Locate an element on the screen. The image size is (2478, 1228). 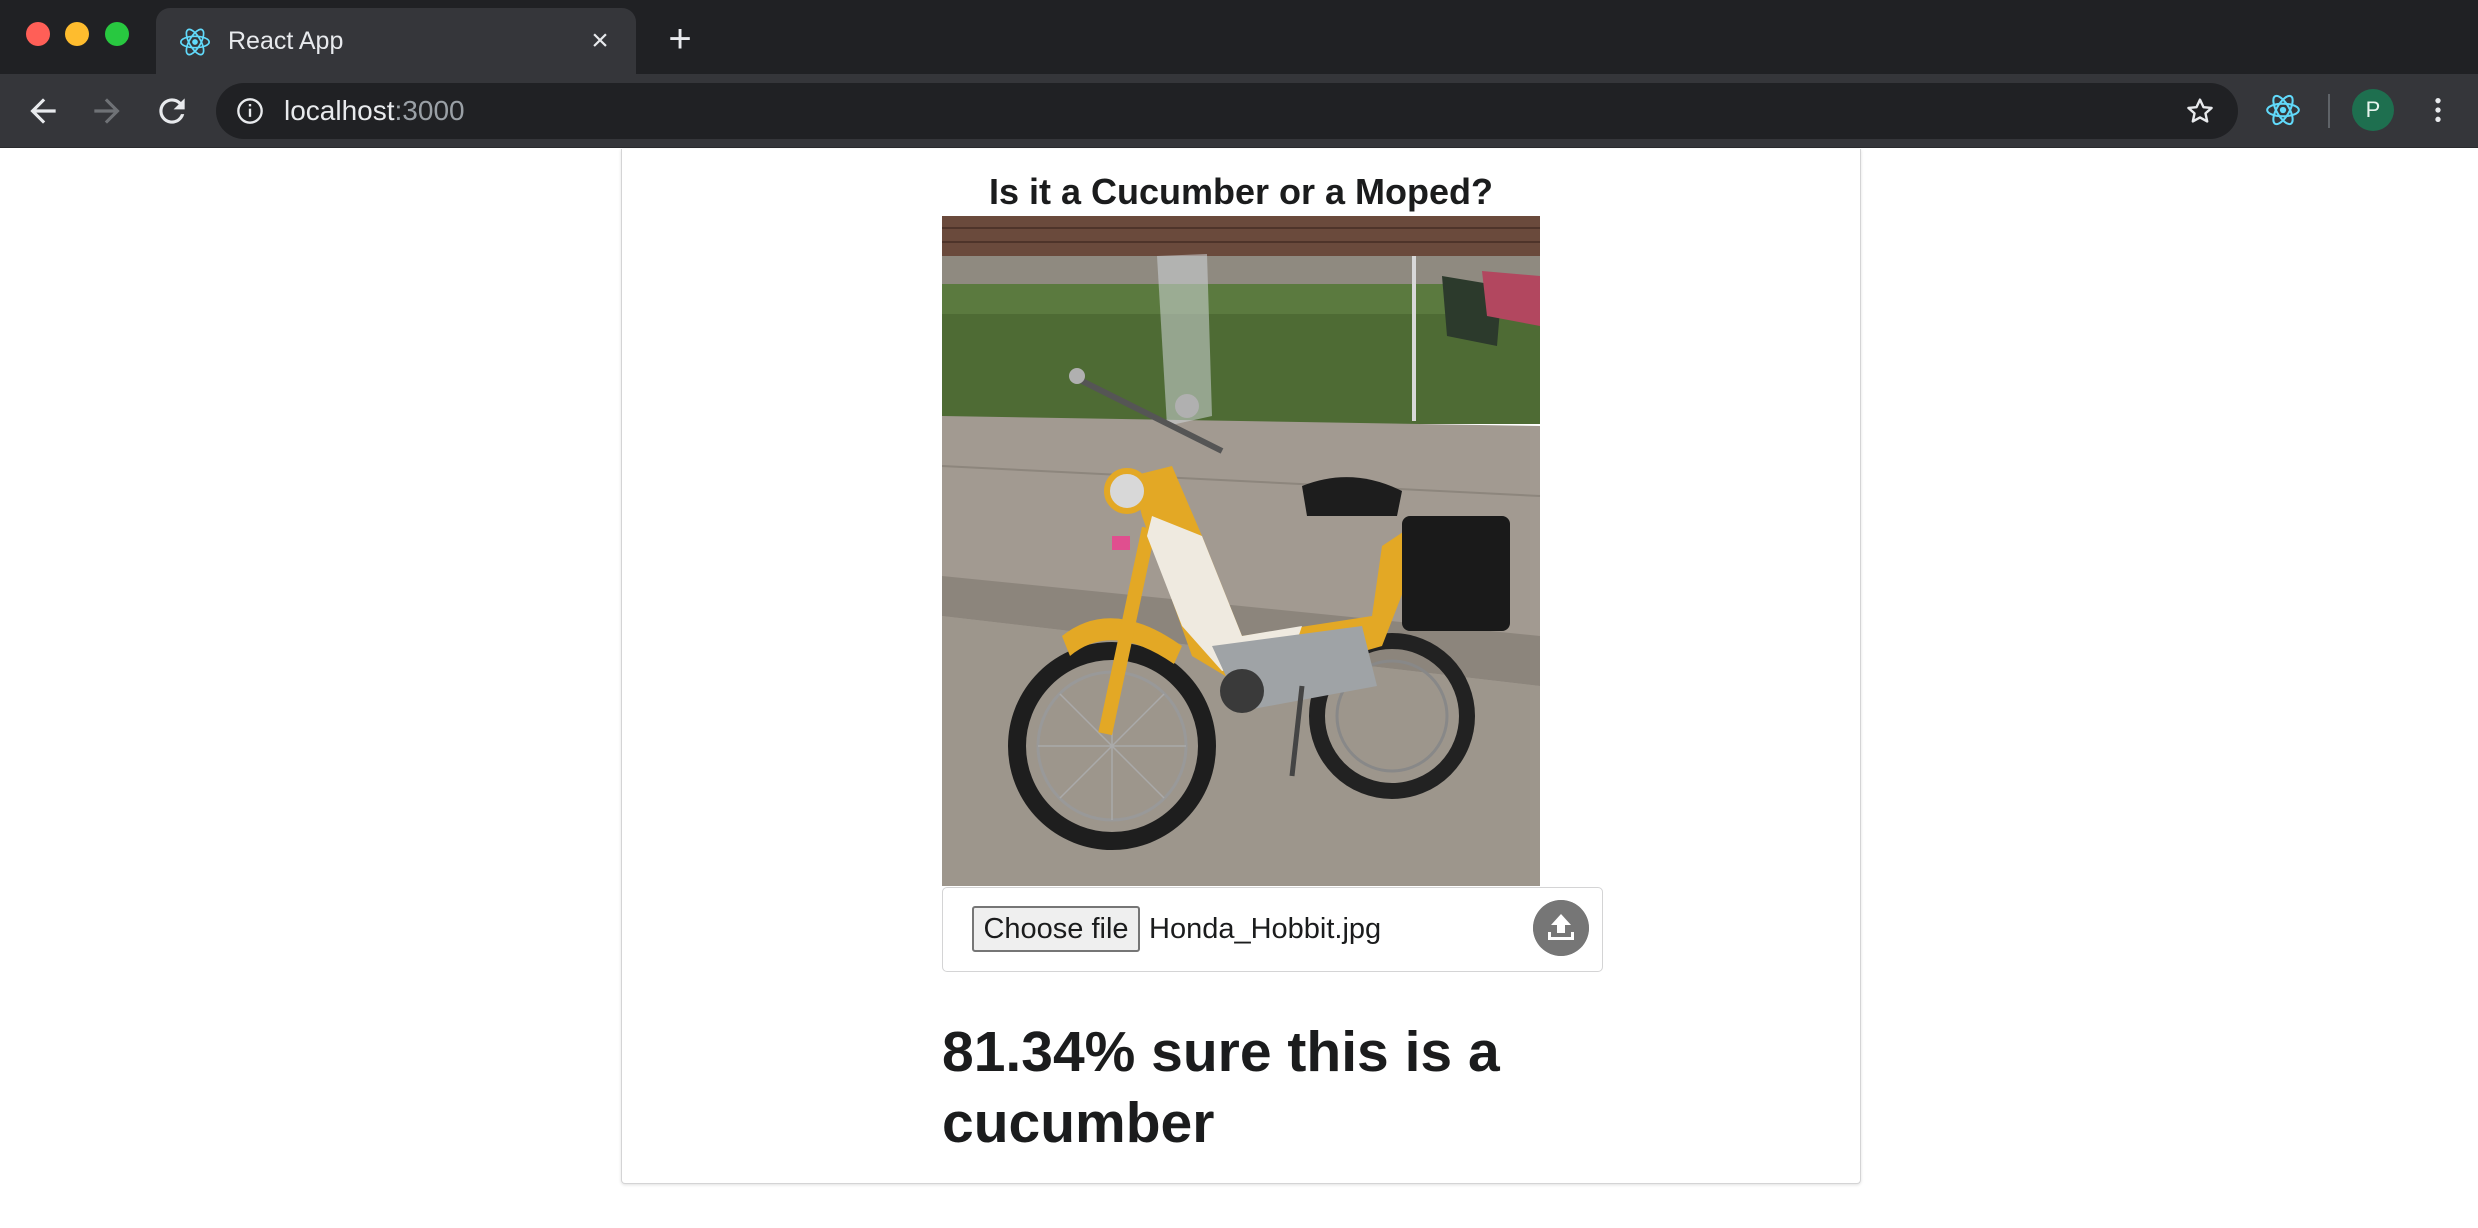
info-icon is located at coordinates (250, 111).